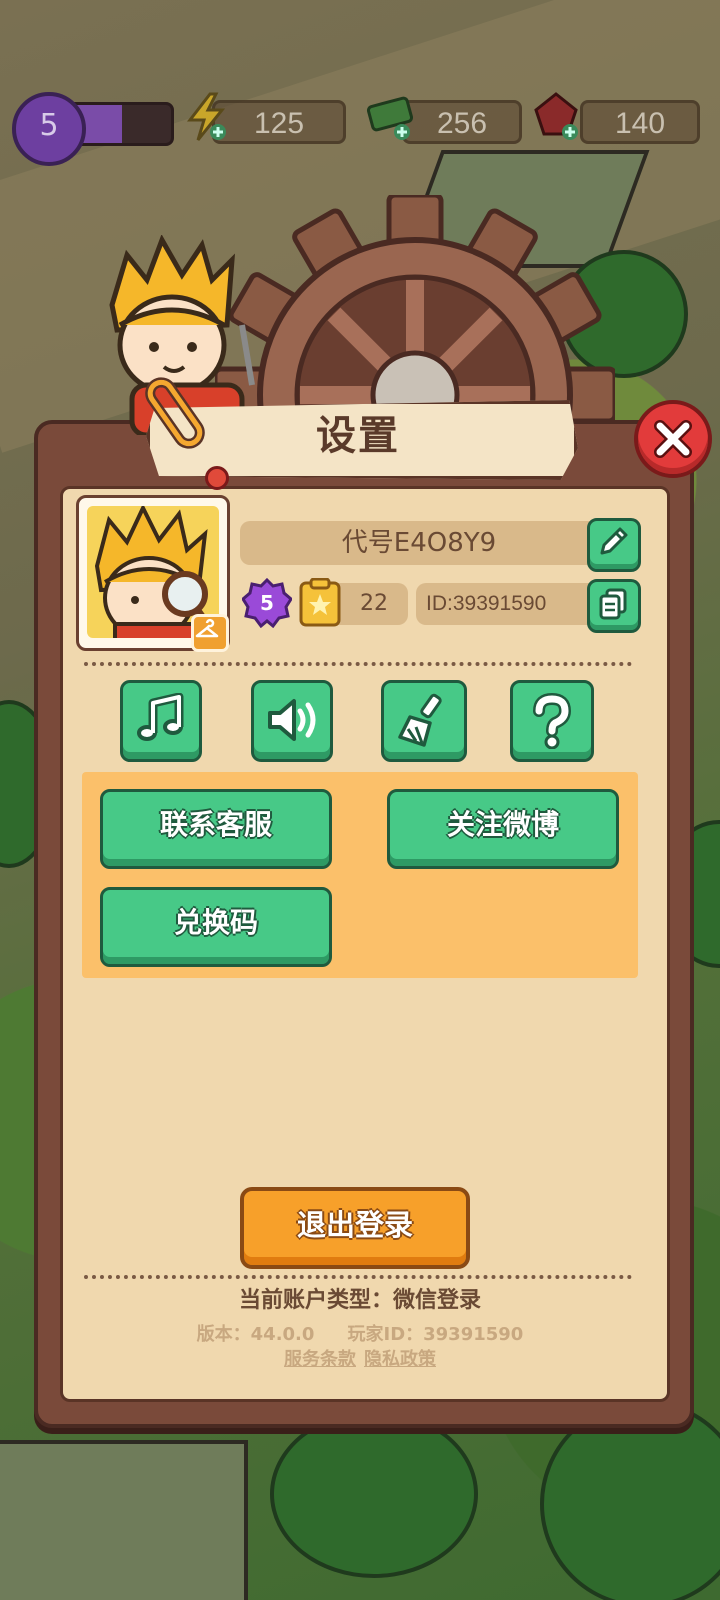 Image resolution: width=720 pixels, height=1600 pixels. I want to click on clear-cache-button, so click(424, 721).